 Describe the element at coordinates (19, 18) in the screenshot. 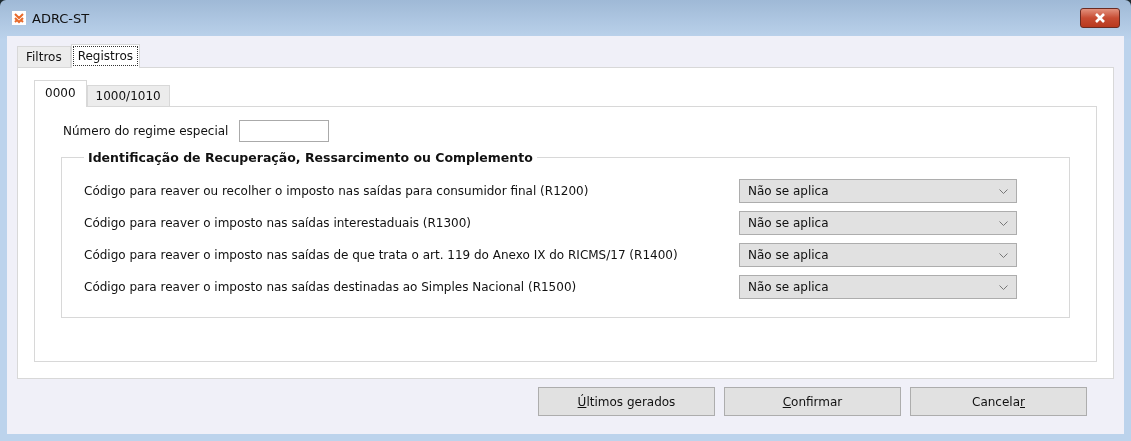

I see `app-icon` at that location.